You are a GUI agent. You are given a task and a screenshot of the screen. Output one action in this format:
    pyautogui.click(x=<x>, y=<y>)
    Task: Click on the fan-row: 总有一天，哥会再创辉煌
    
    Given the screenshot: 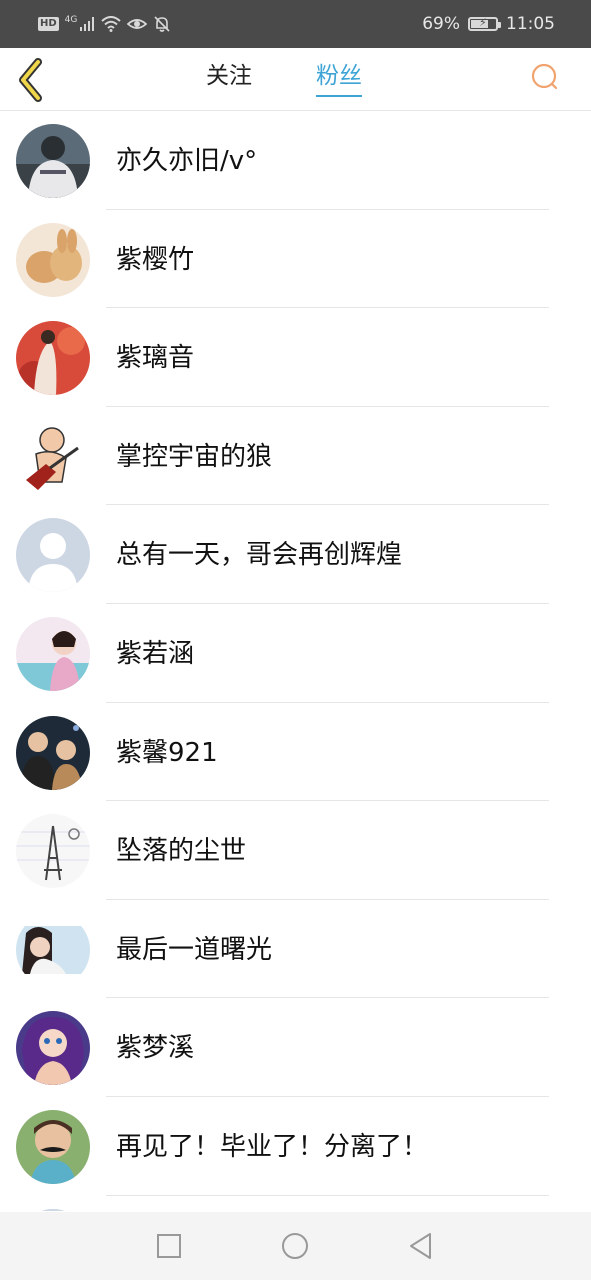 What is the action you would take?
    pyautogui.click(x=295, y=554)
    